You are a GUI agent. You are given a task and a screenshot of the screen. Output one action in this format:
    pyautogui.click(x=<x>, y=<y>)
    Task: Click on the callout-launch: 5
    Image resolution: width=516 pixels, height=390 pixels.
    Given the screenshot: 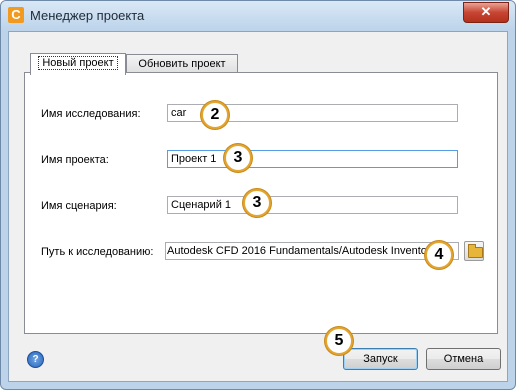 What is the action you would take?
    pyautogui.click(x=339, y=341)
    